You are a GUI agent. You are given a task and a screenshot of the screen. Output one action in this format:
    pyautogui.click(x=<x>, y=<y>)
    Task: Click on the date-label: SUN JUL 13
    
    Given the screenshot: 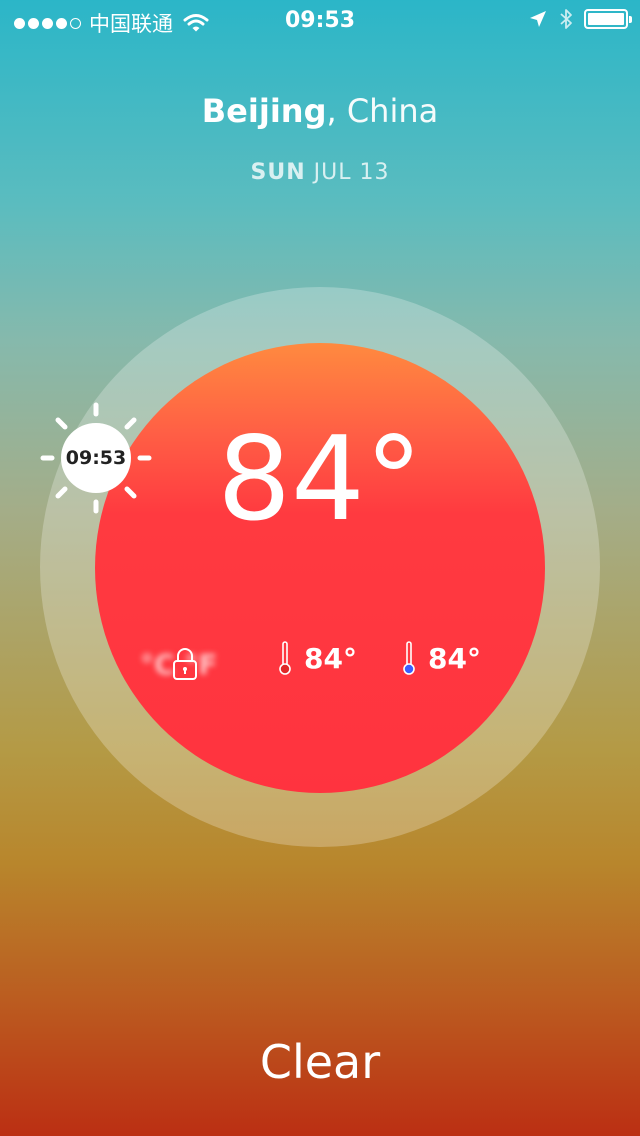 What is the action you would take?
    pyautogui.click(x=320, y=172)
    